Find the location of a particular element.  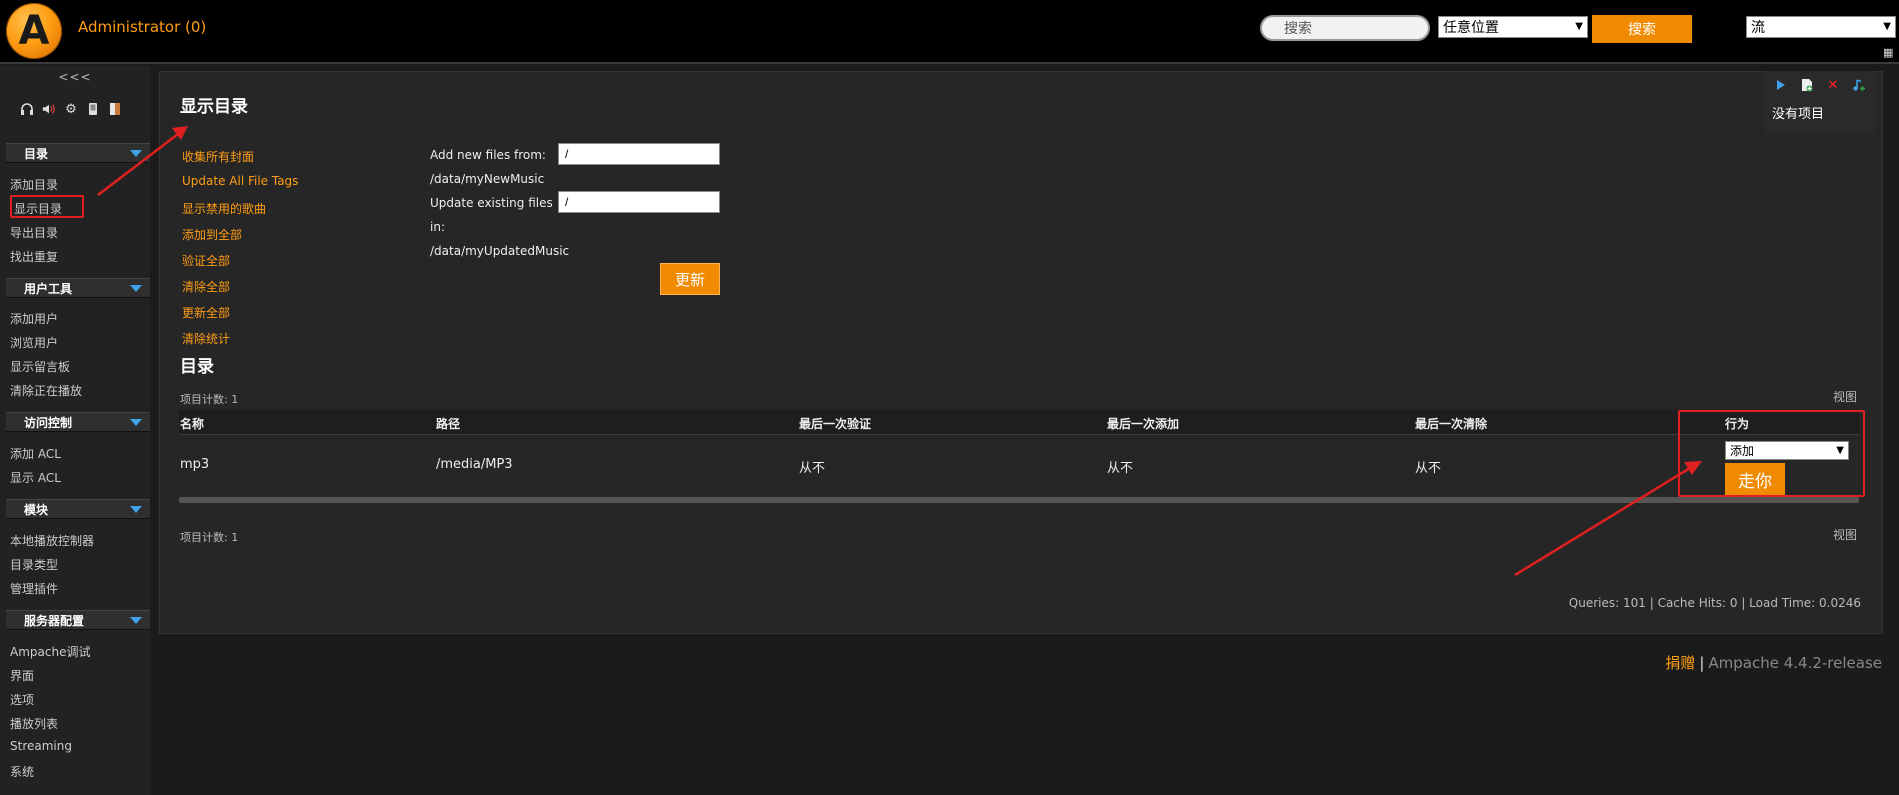

sidebar-item-options: 选项 is located at coordinates (22, 699).